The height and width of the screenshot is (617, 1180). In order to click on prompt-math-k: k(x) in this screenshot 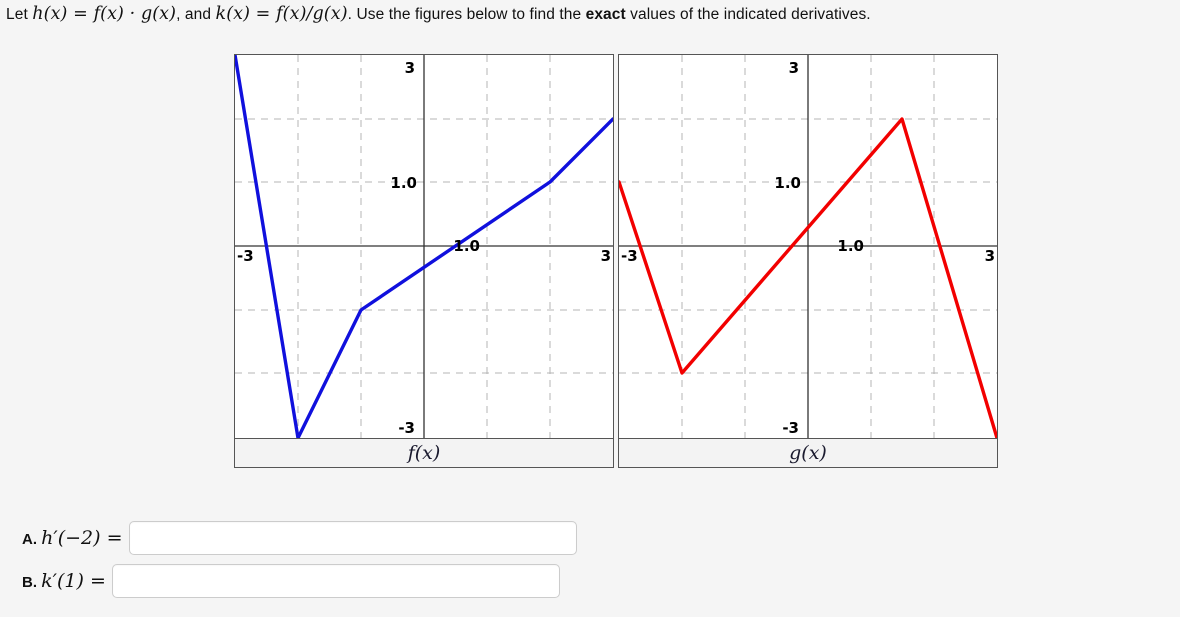, I will do `click(233, 14)`.